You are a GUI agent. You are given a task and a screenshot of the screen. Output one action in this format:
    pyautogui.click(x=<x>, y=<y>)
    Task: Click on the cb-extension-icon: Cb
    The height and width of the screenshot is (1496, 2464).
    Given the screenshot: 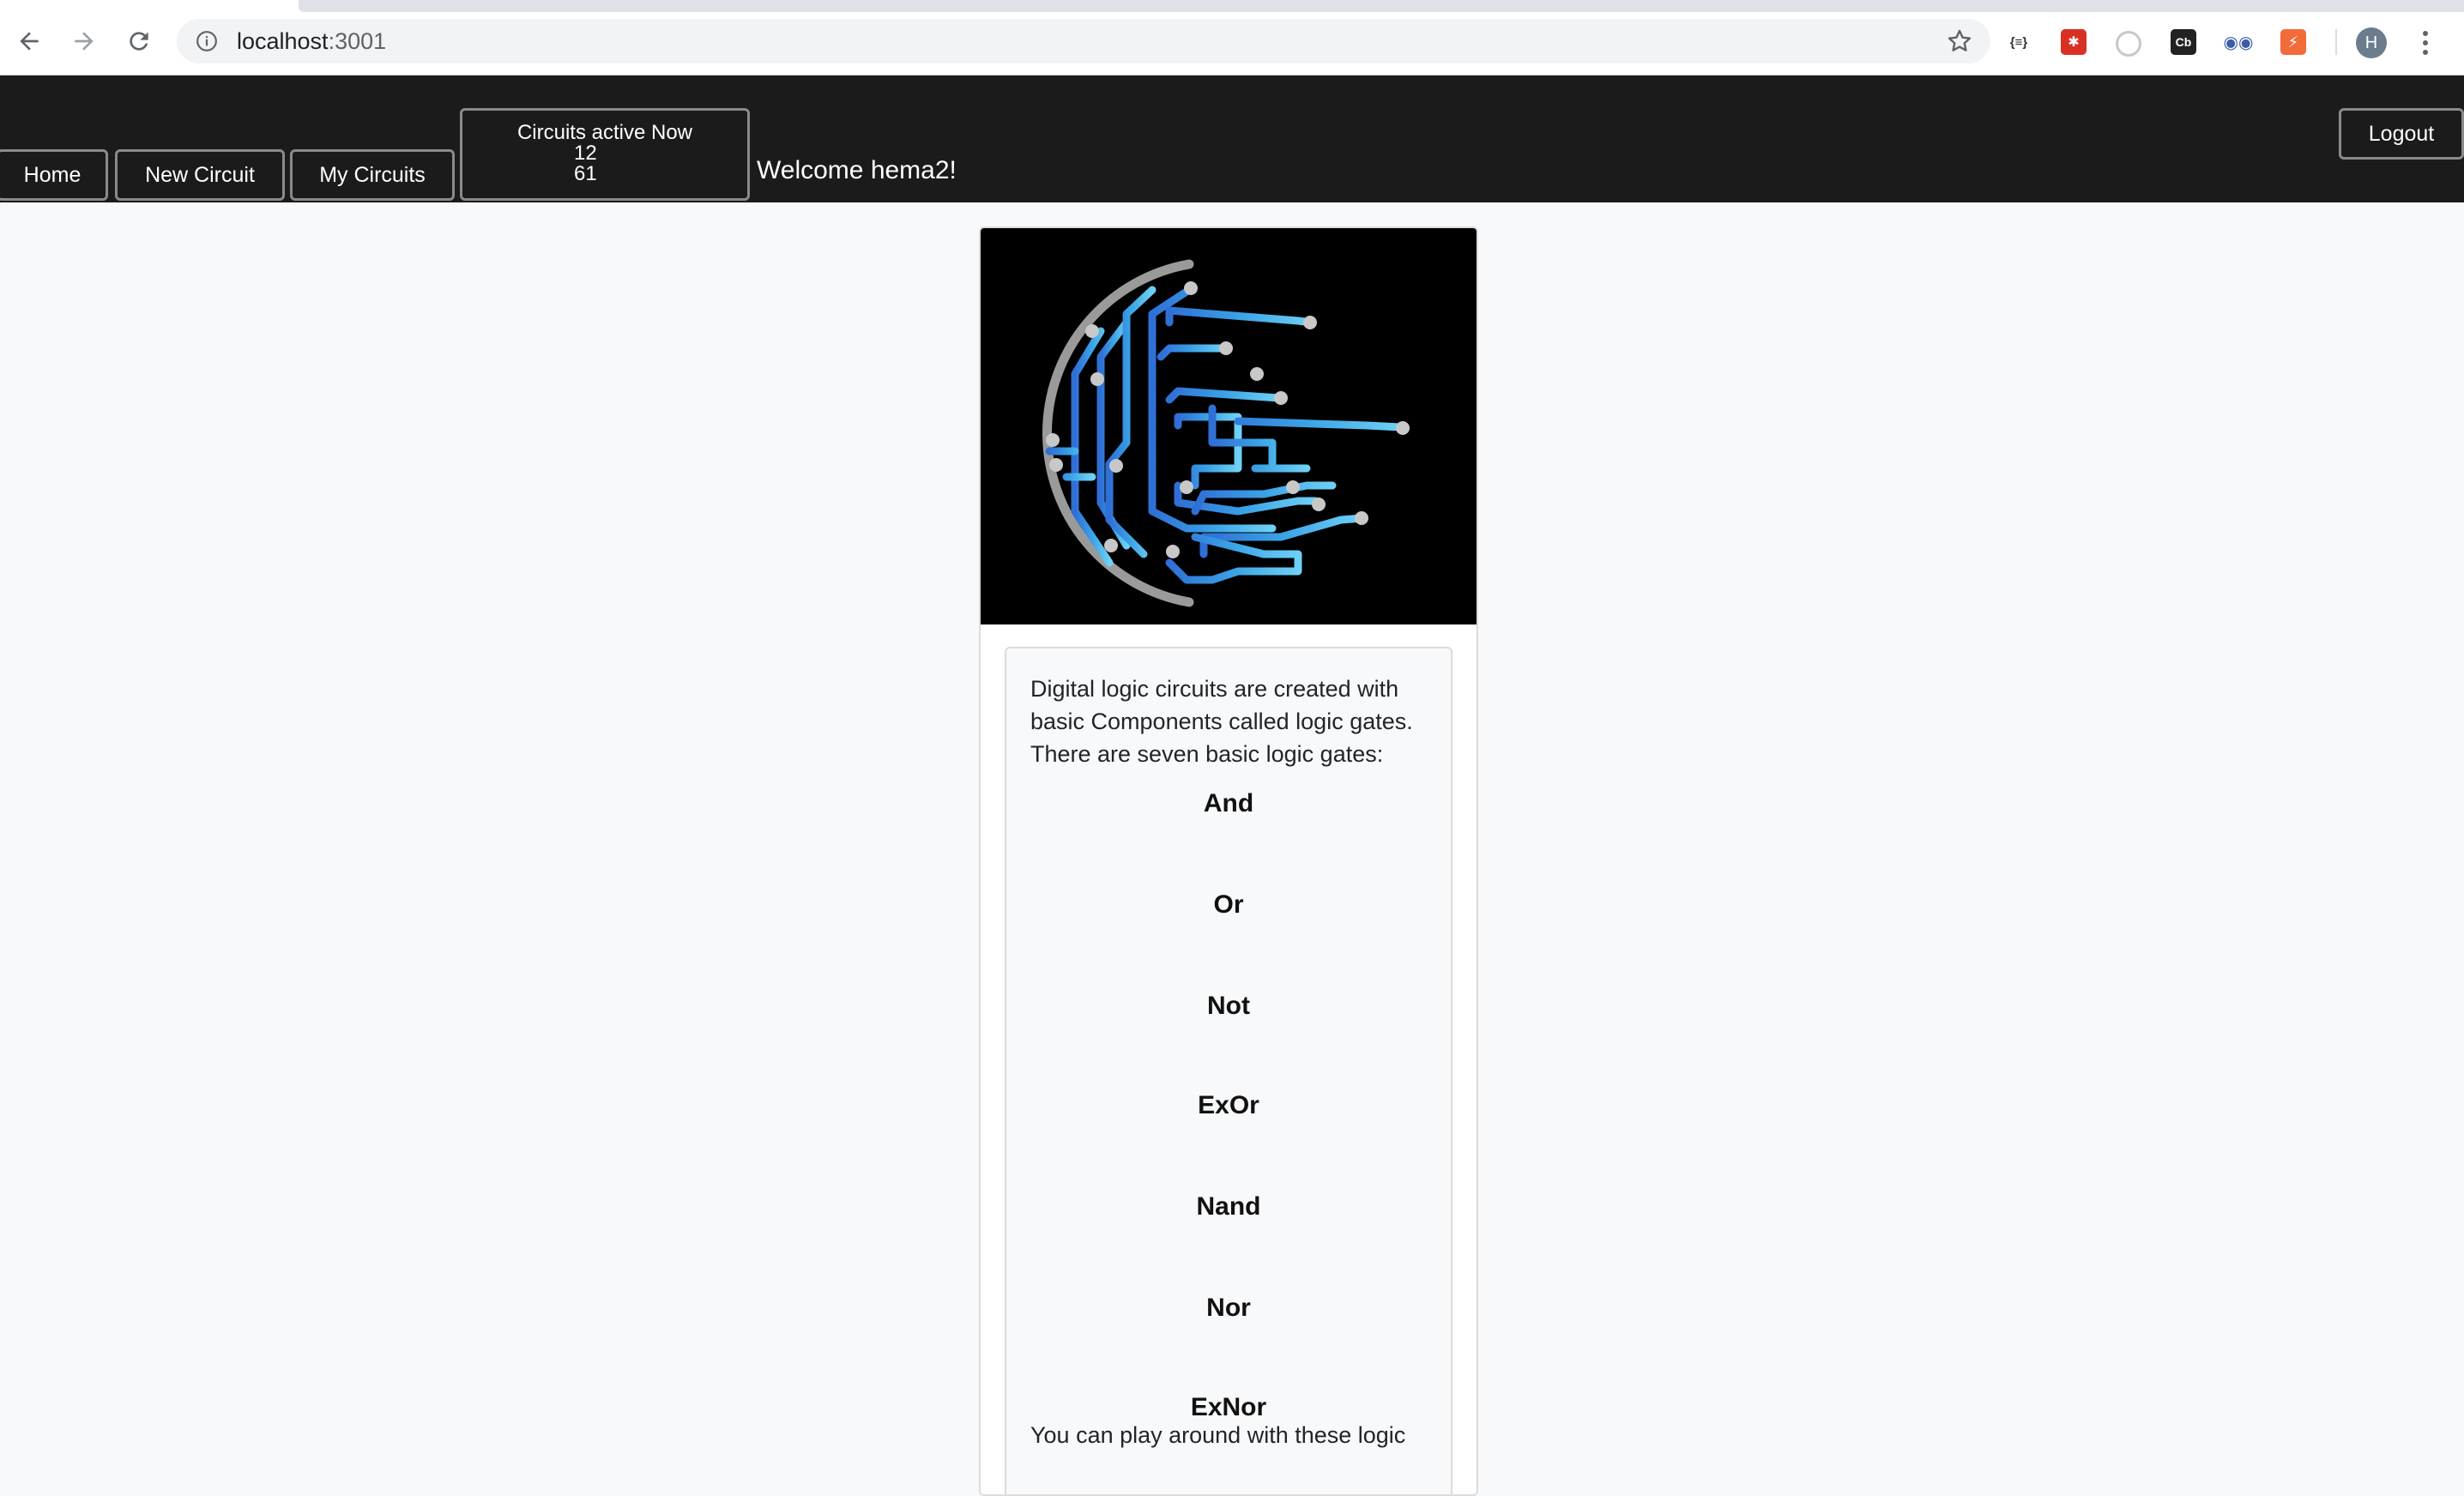 What is the action you would take?
    pyautogui.click(x=2183, y=42)
    